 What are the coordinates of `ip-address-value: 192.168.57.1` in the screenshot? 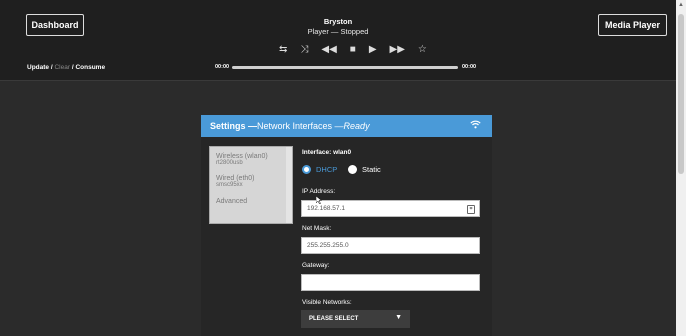 It's located at (326, 208).